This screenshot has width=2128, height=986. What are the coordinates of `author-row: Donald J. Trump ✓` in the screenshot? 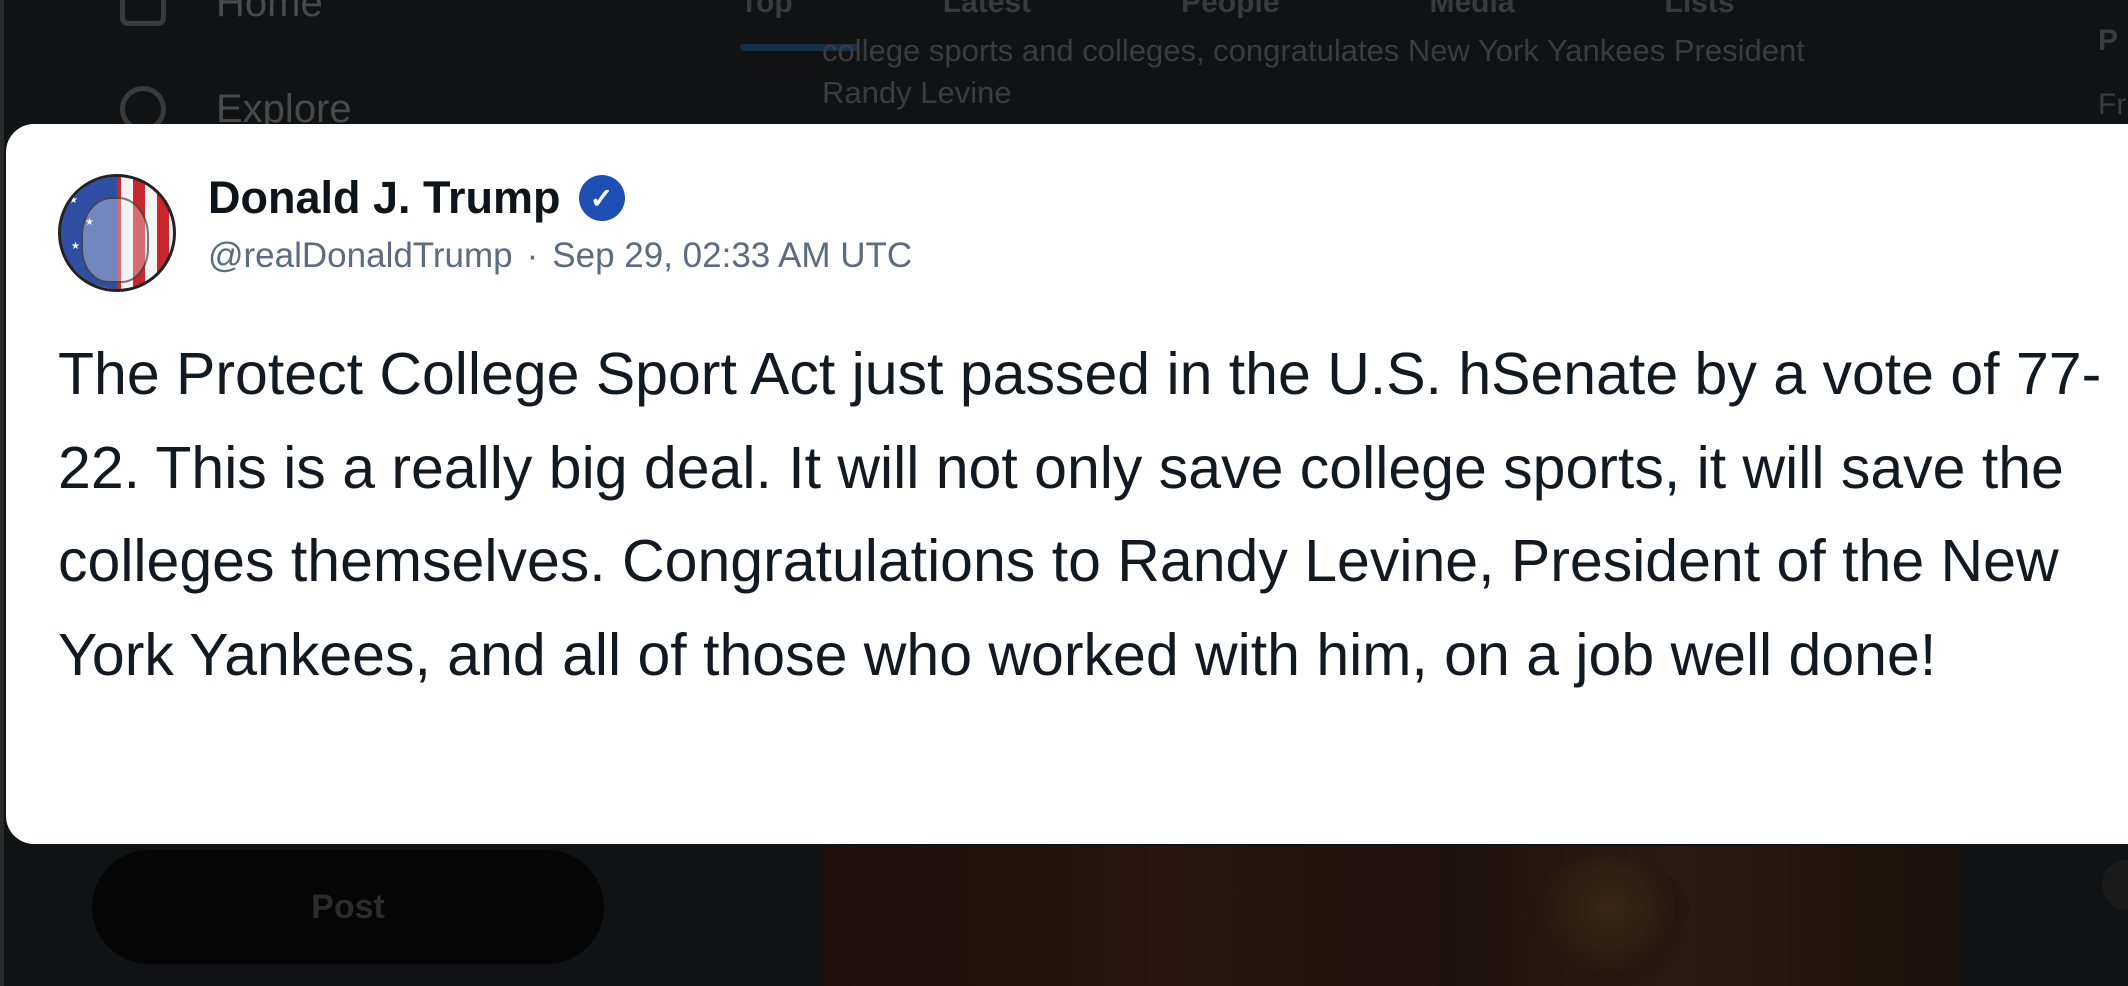 It's located at (416, 198).